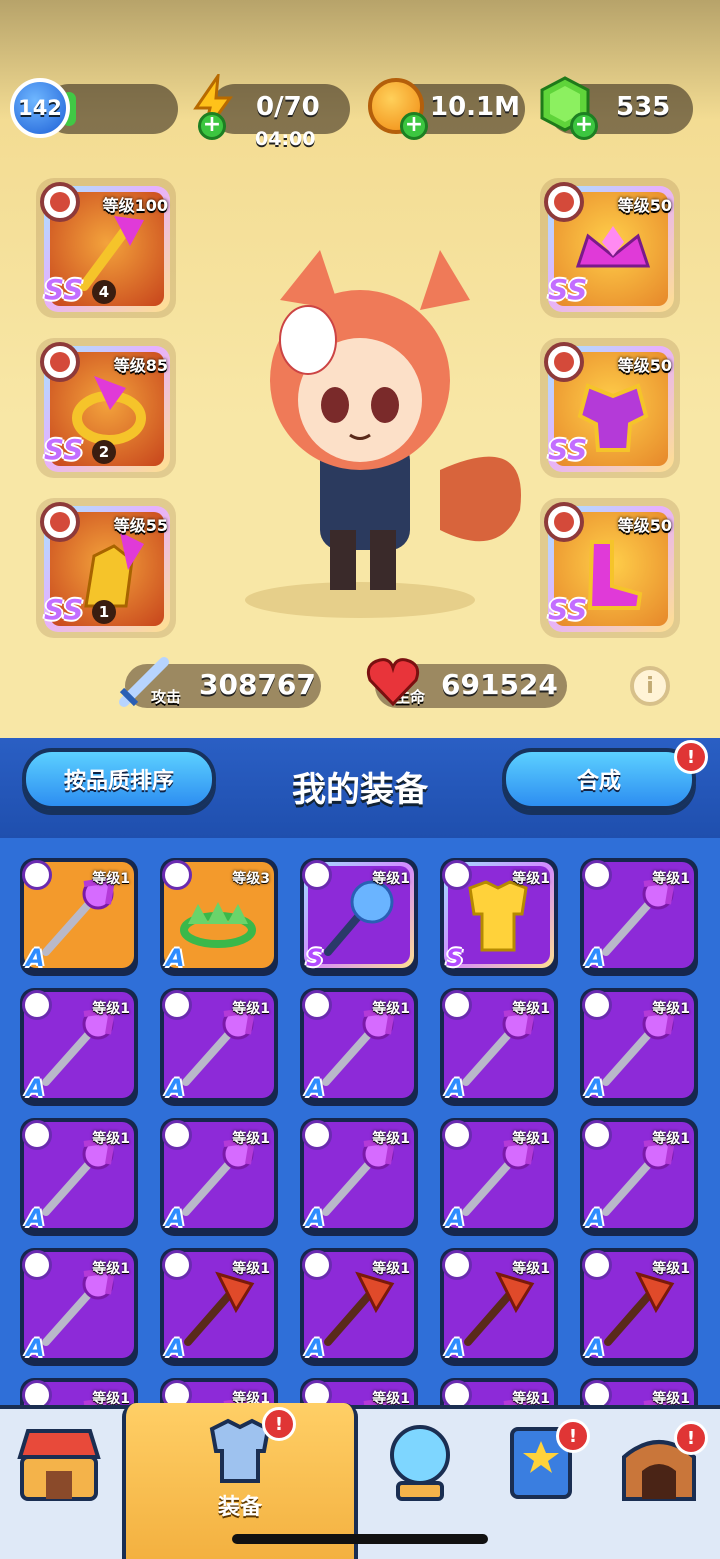 This screenshot has height=1559, width=720. What do you see at coordinates (414, 126) in the screenshot?
I see `coin-add-button: +` at bounding box center [414, 126].